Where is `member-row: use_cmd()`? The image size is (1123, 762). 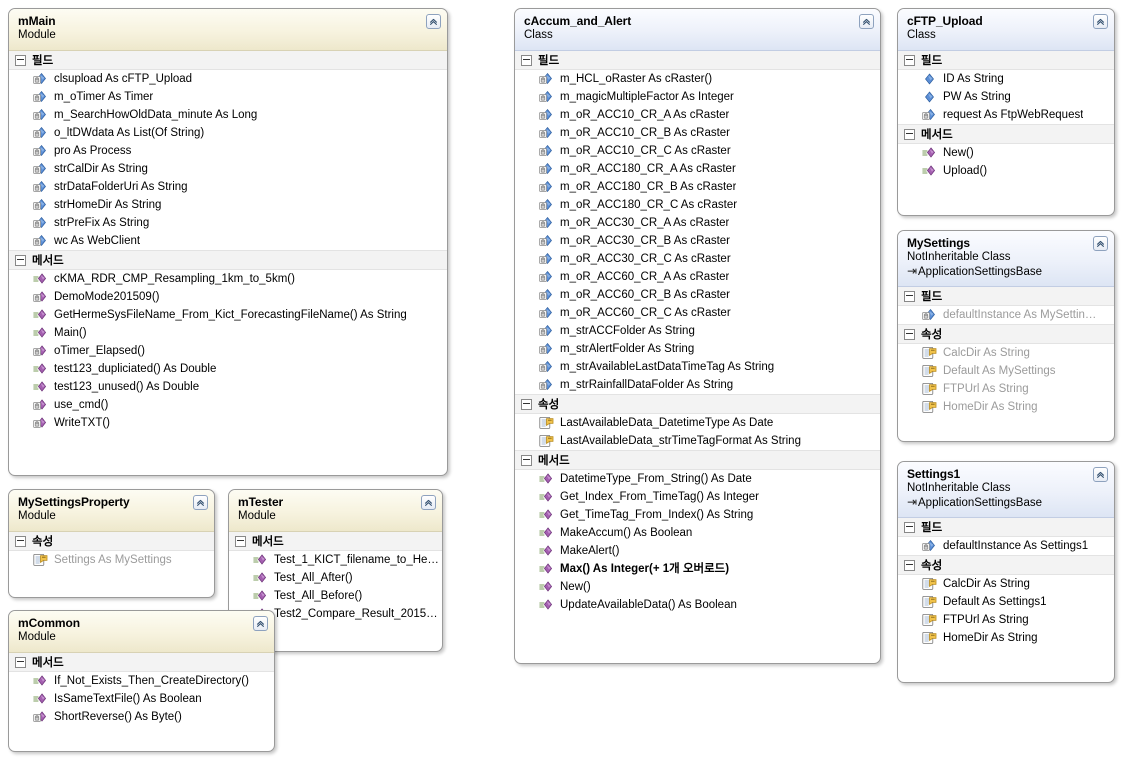 member-row: use_cmd() is located at coordinates (228, 405).